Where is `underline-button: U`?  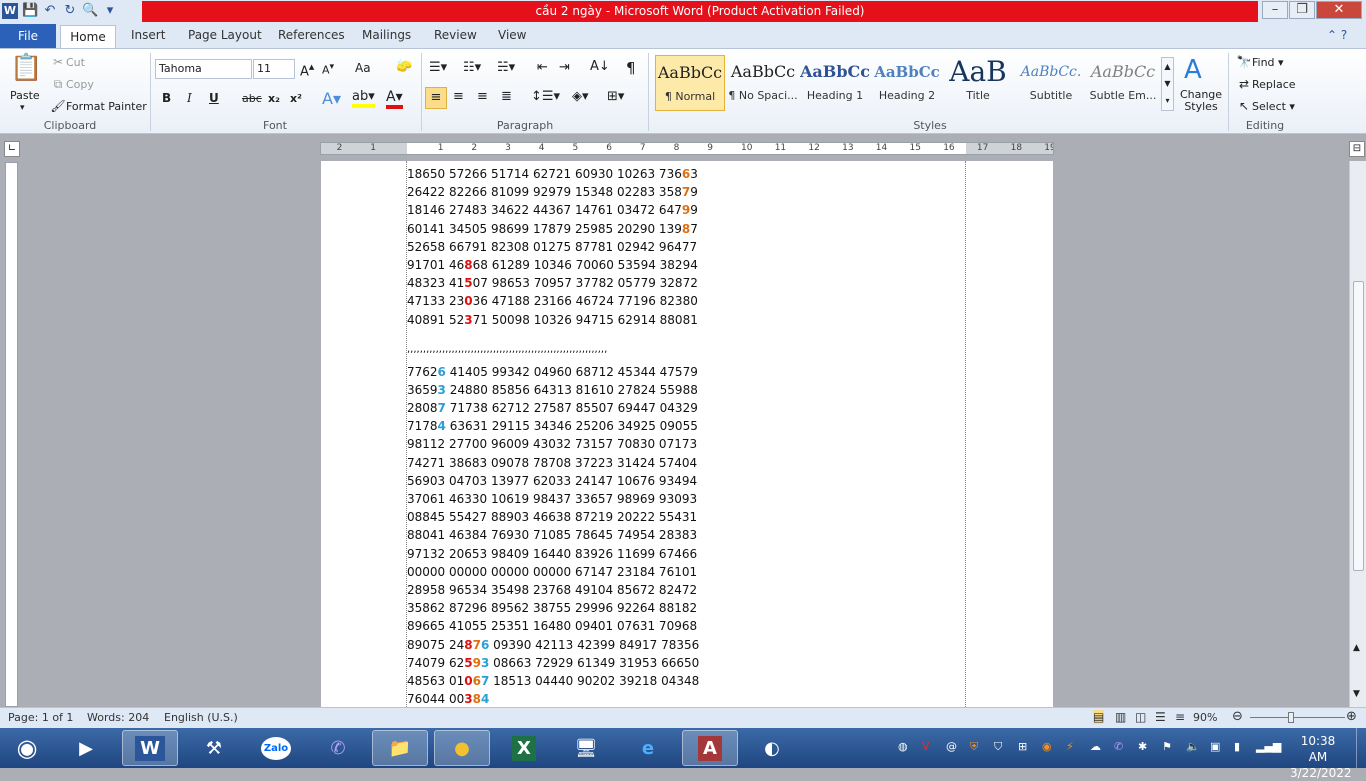
underline-button: U is located at coordinates (214, 98).